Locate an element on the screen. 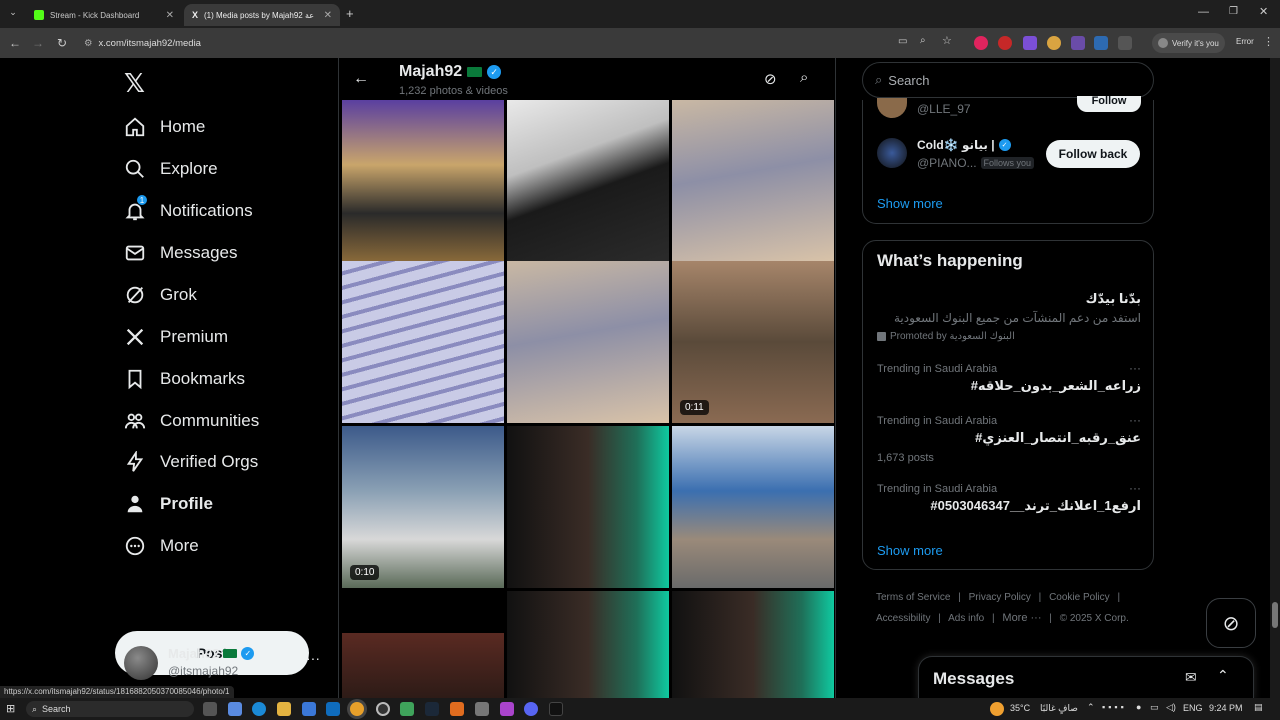  tab-kick-dashboard: Stream - Kick Dashboard ✕ is located at coordinates (104, 15).